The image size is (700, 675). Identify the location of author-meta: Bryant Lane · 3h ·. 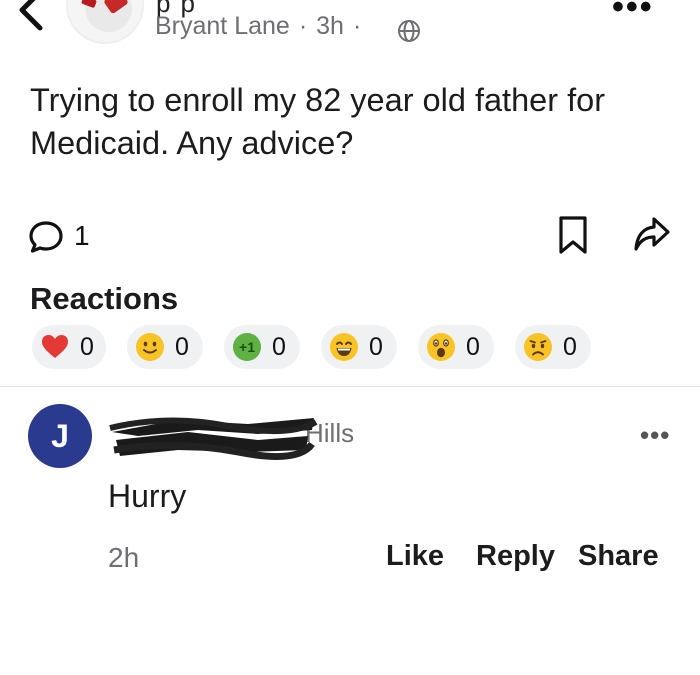
(262, 26).